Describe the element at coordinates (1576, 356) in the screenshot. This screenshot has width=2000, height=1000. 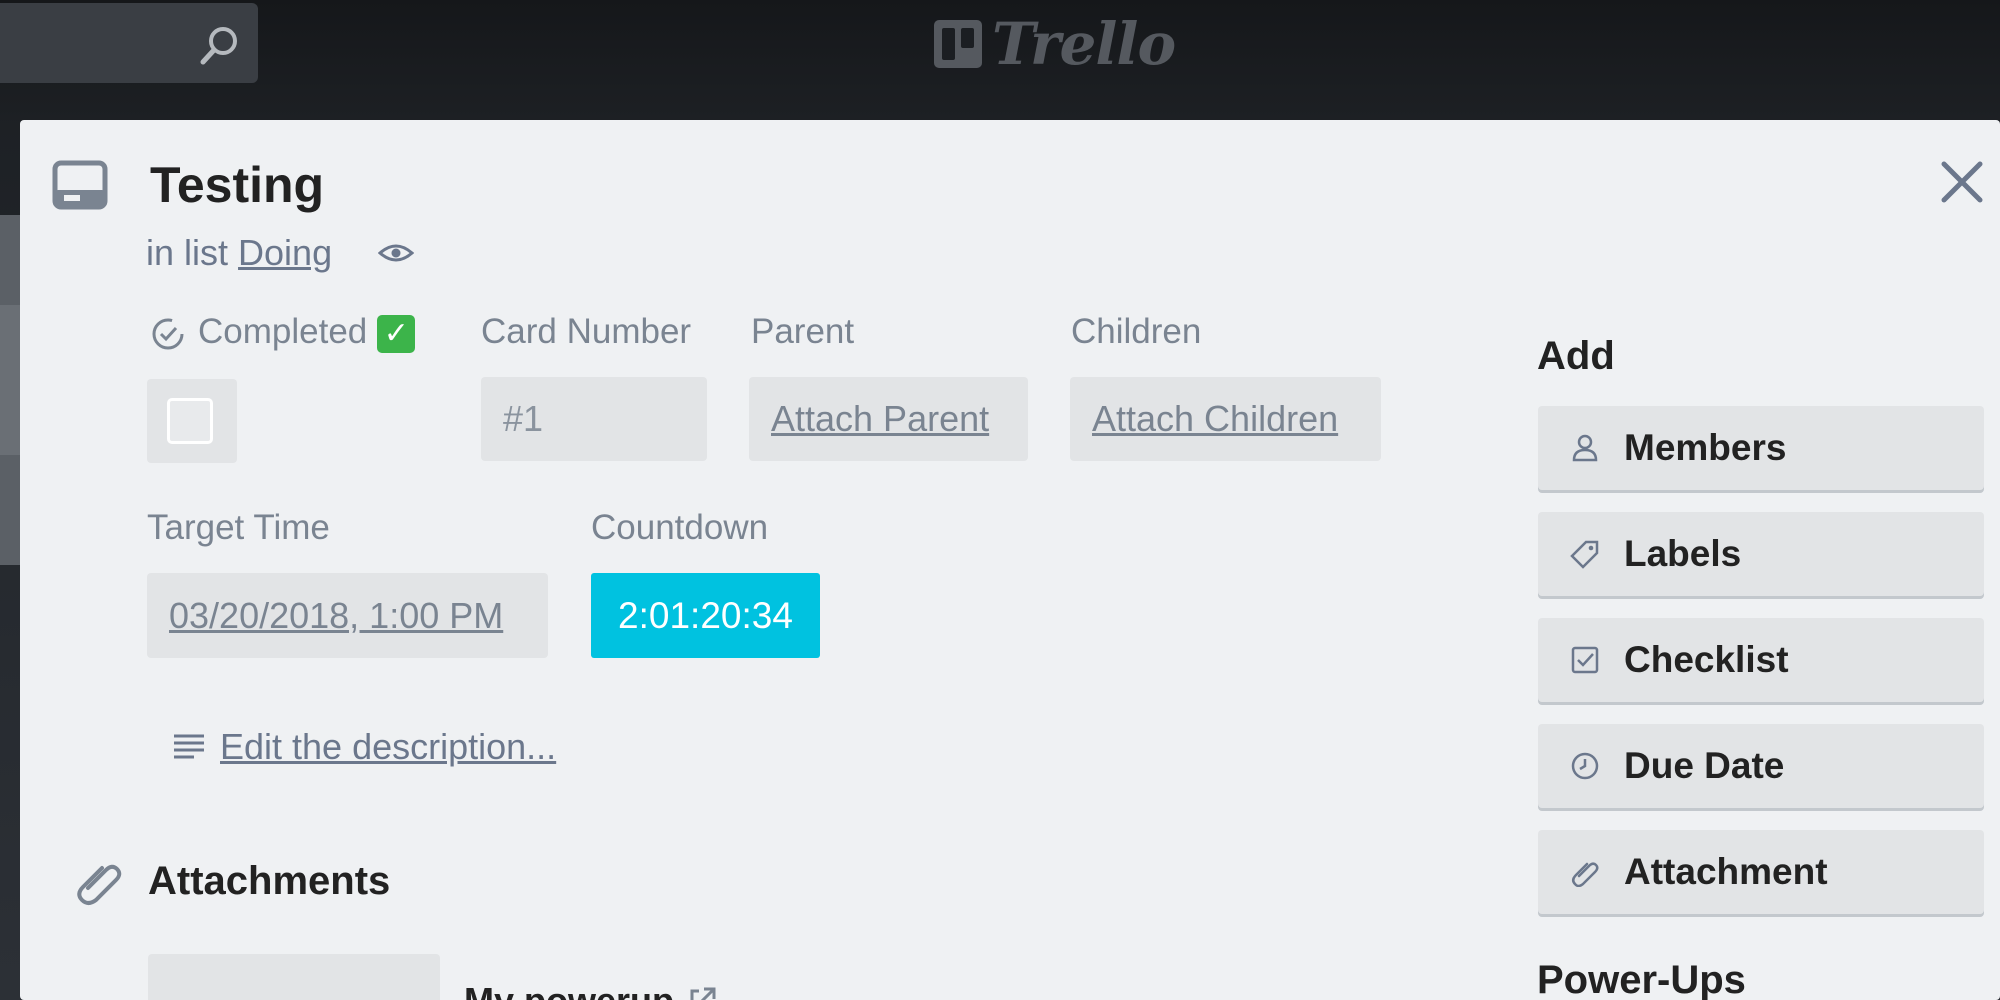
I see `add-section-title: Add` at that location.